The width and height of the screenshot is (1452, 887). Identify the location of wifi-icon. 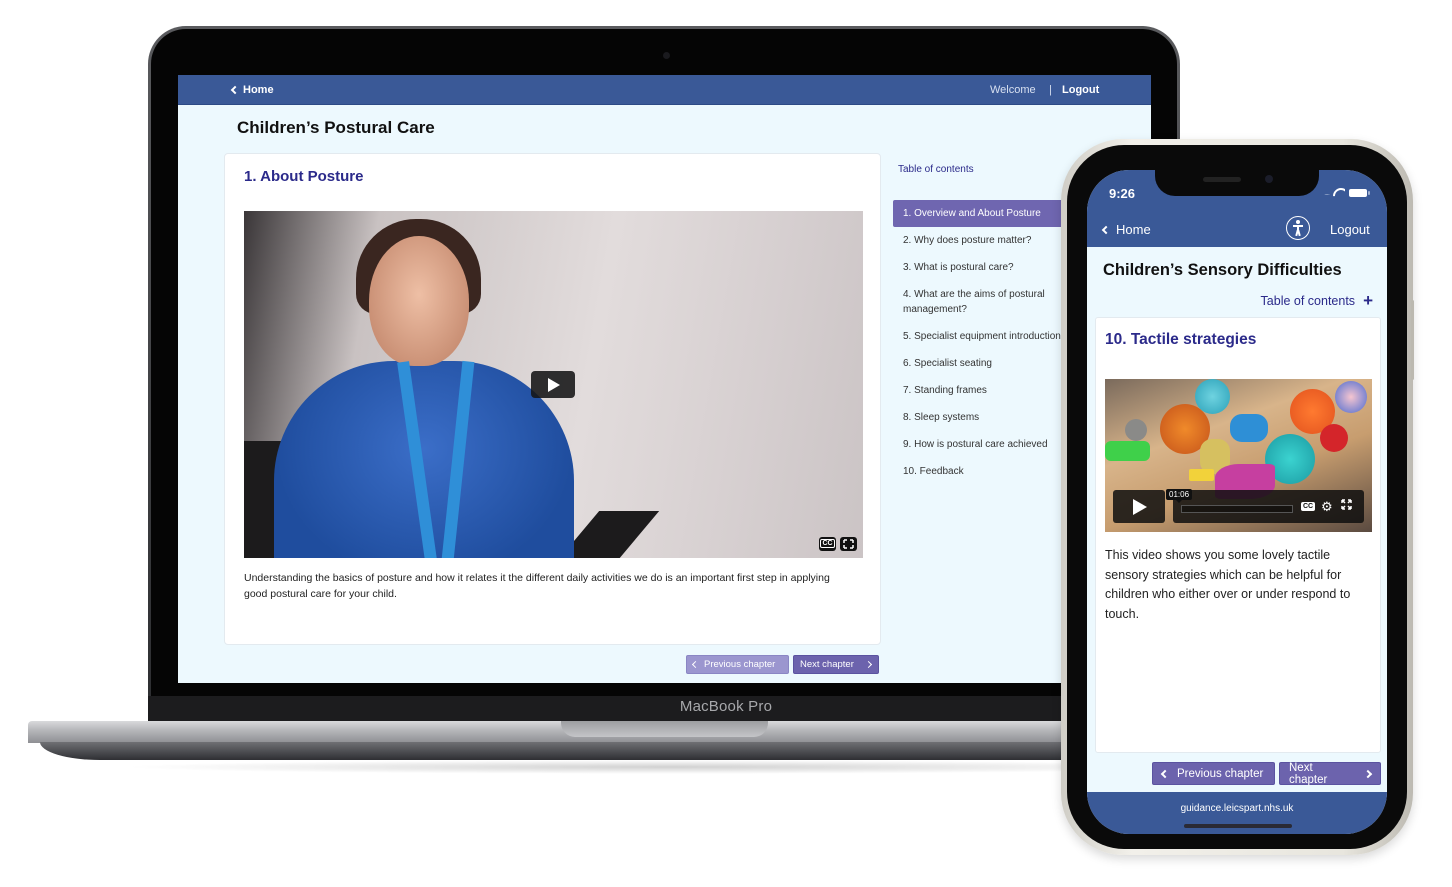
(1339, 192).